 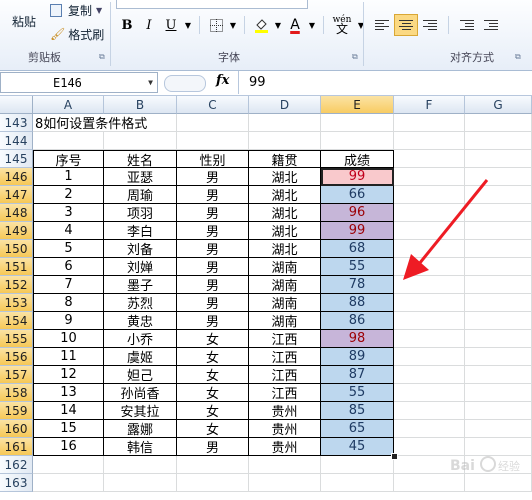 What do you see at coordinates (233, 25) in the screenshot?
I see `borders-dropdown-icon: ▼` at bounding box center [233, 25].